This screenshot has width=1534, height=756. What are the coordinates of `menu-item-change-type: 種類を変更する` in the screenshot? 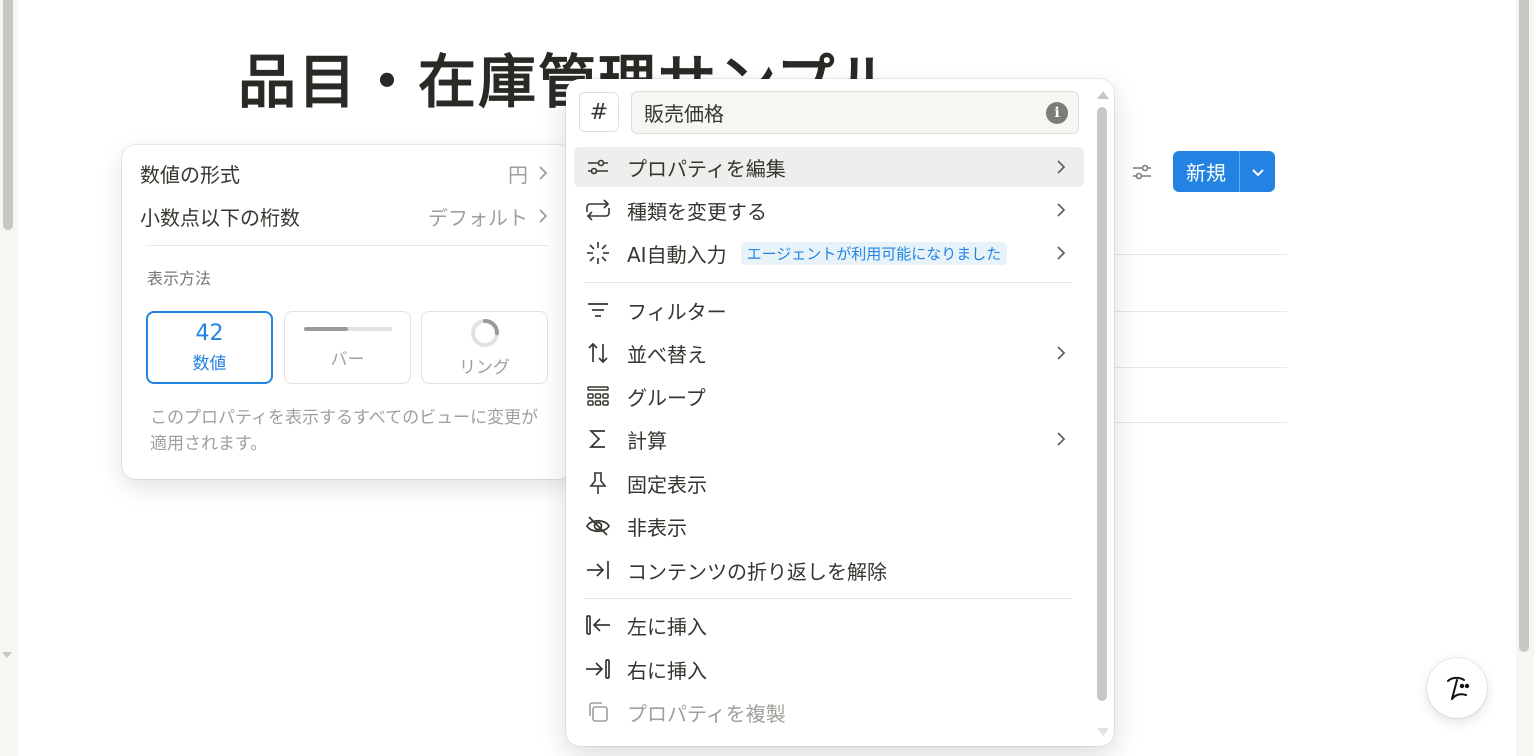 It's located at (829, 210).